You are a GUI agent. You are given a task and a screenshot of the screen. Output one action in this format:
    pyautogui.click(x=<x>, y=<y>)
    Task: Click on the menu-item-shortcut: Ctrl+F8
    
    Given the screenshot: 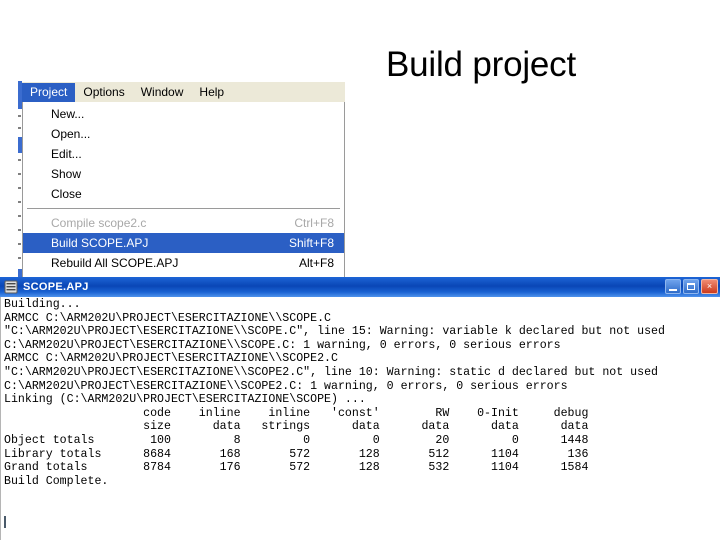 What is the action you would take?
    pyautogui.click(x=314, y=223)
    